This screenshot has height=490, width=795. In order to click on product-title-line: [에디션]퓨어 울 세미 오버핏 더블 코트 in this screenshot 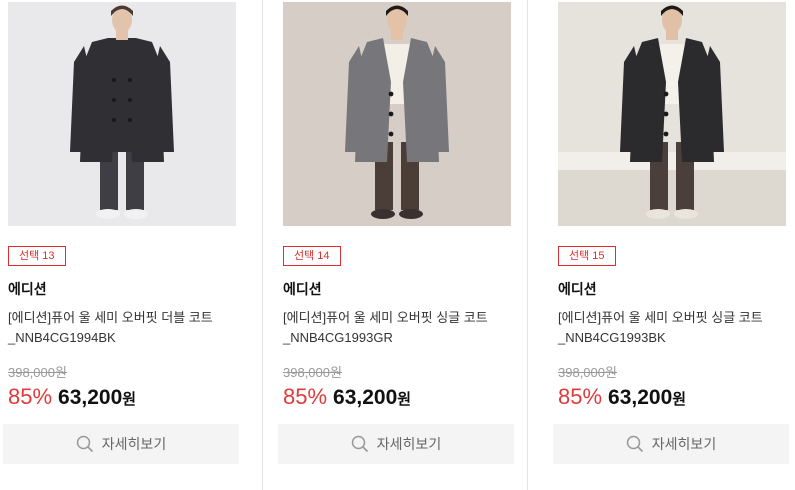, I will do `click(110, 317)`.